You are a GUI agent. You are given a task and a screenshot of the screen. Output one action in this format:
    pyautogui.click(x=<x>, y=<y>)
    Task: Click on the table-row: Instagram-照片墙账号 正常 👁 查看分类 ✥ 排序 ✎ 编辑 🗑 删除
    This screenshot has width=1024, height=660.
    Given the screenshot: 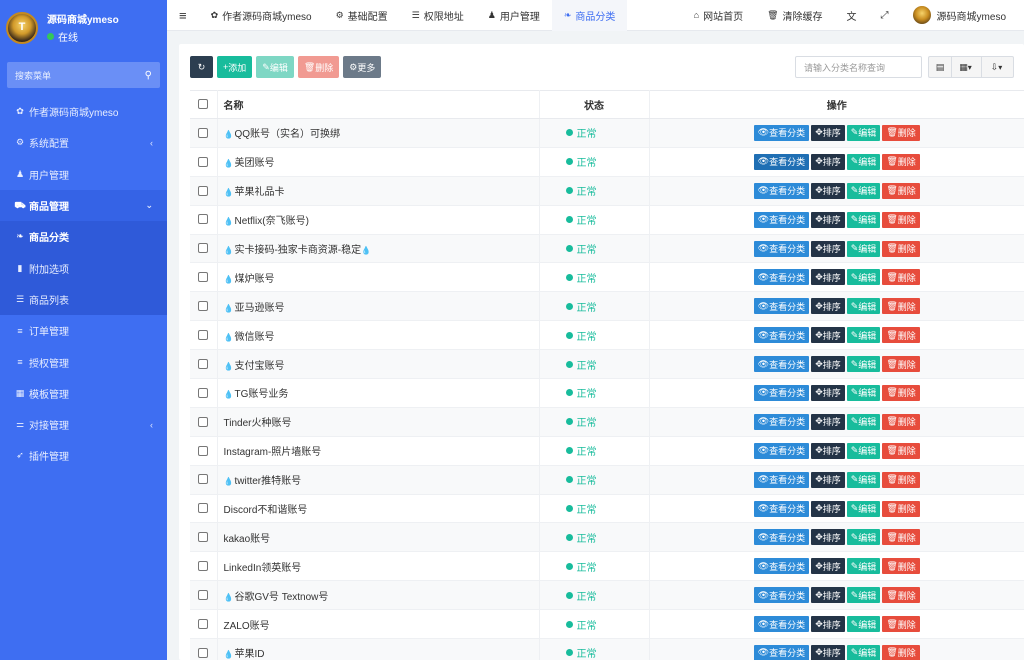 What is the action you would take?
    pyautogui.click(x=607, y=451)
    